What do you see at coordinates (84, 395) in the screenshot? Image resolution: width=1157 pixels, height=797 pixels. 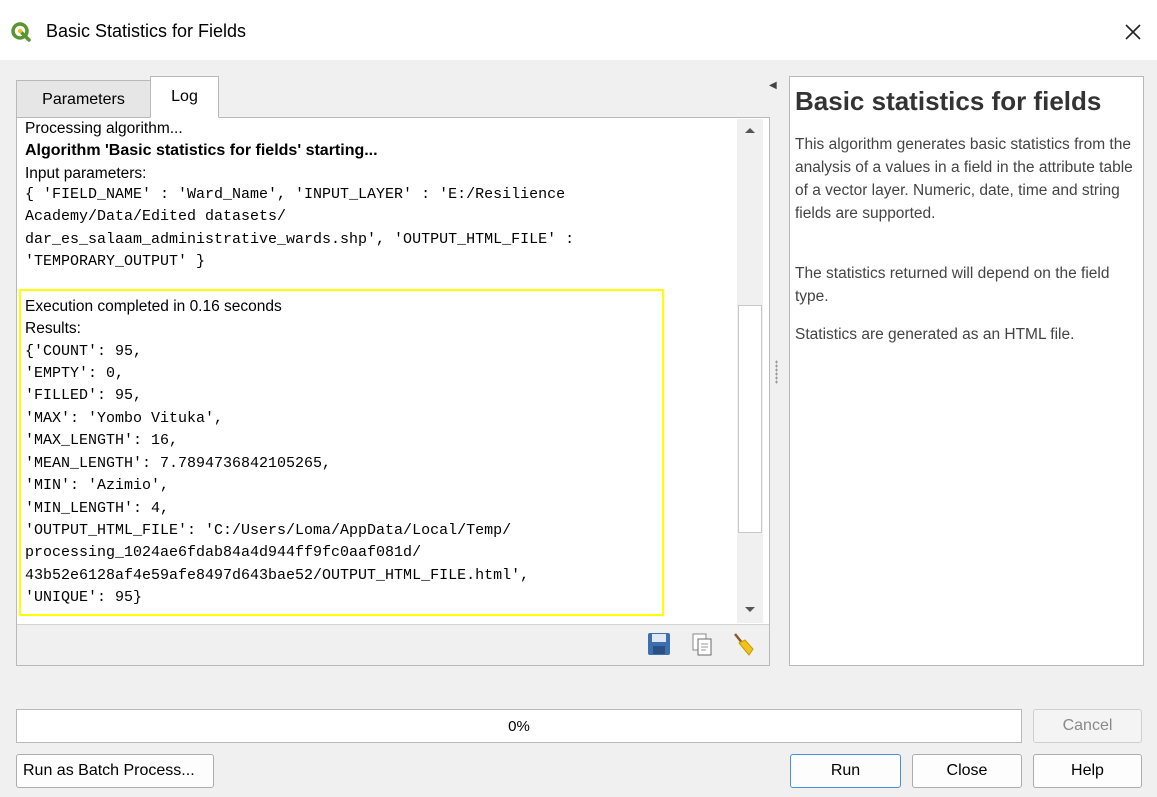 I see `log-result-line: 'FILLED': 95,` at bounding box center [84, 395].